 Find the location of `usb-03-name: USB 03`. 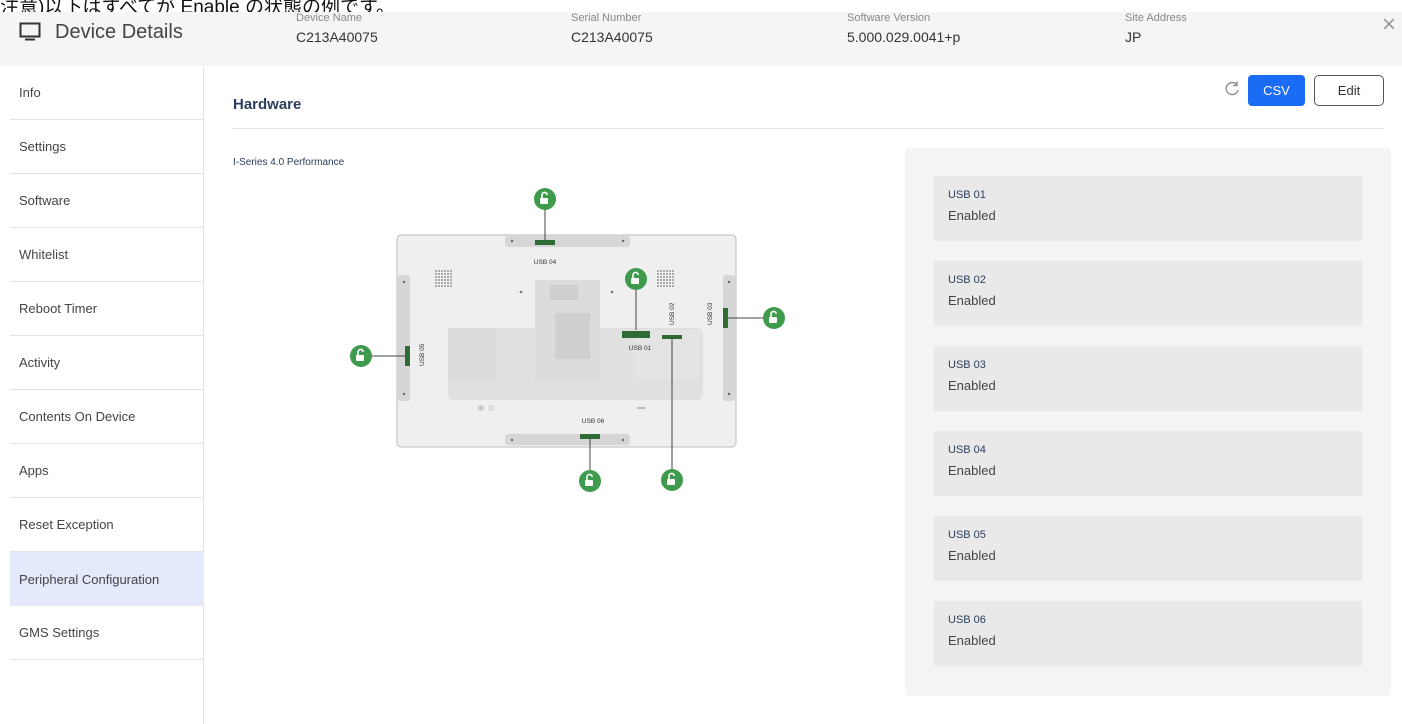

usb-03-name: USB 03 is located at coordinates (967, 365).